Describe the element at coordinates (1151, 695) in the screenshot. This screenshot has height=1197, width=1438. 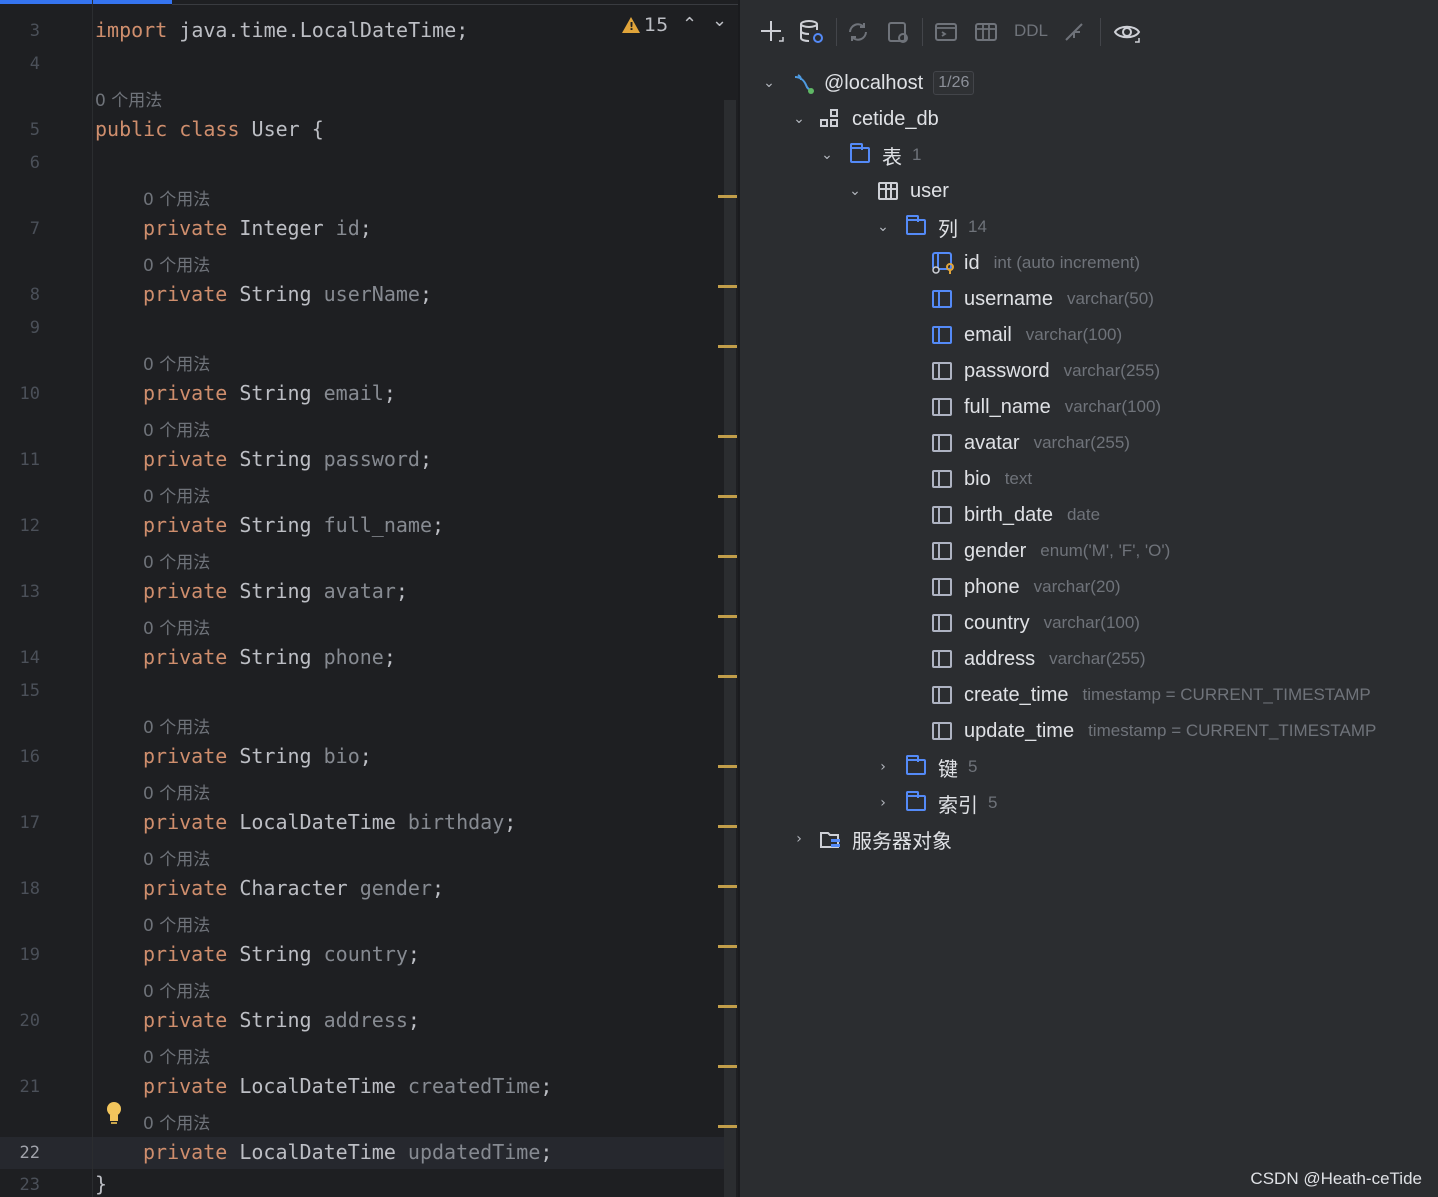
I see `column-row: create_time timestamp = CURRENT_TIMESTAMP` at that location.